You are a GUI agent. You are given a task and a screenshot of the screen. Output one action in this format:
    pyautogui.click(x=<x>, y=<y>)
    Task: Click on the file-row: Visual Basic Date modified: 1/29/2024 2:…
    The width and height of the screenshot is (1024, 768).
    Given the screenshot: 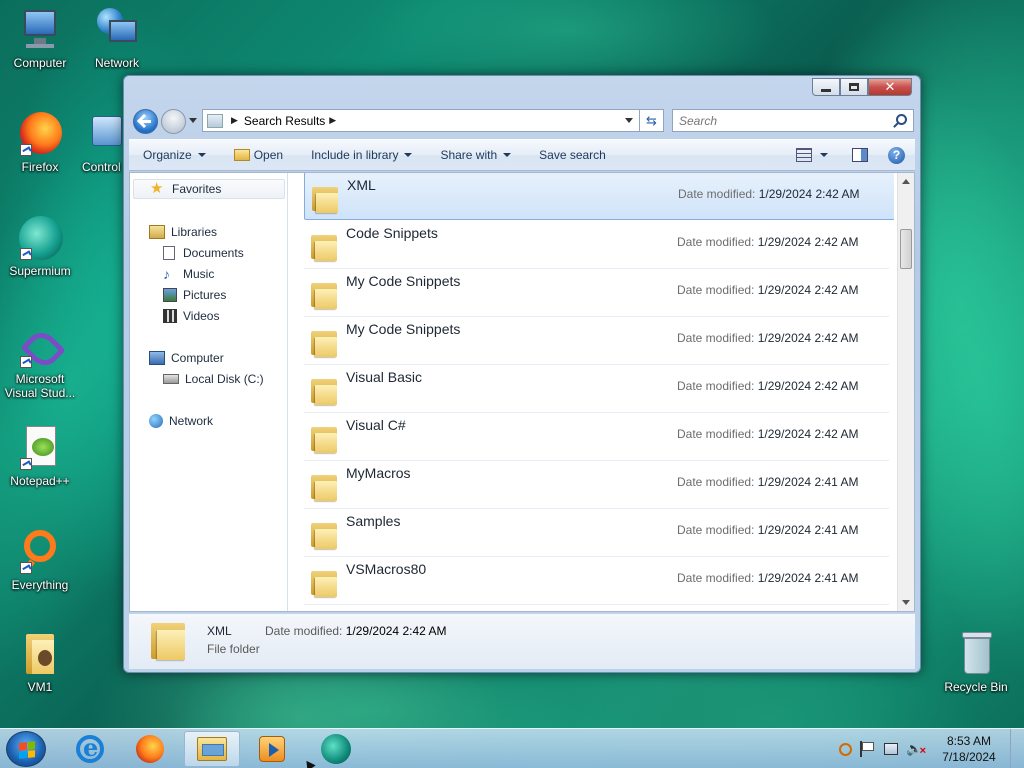 What is the action you would take?
    pyautogui.click(x=596, y=389)
    